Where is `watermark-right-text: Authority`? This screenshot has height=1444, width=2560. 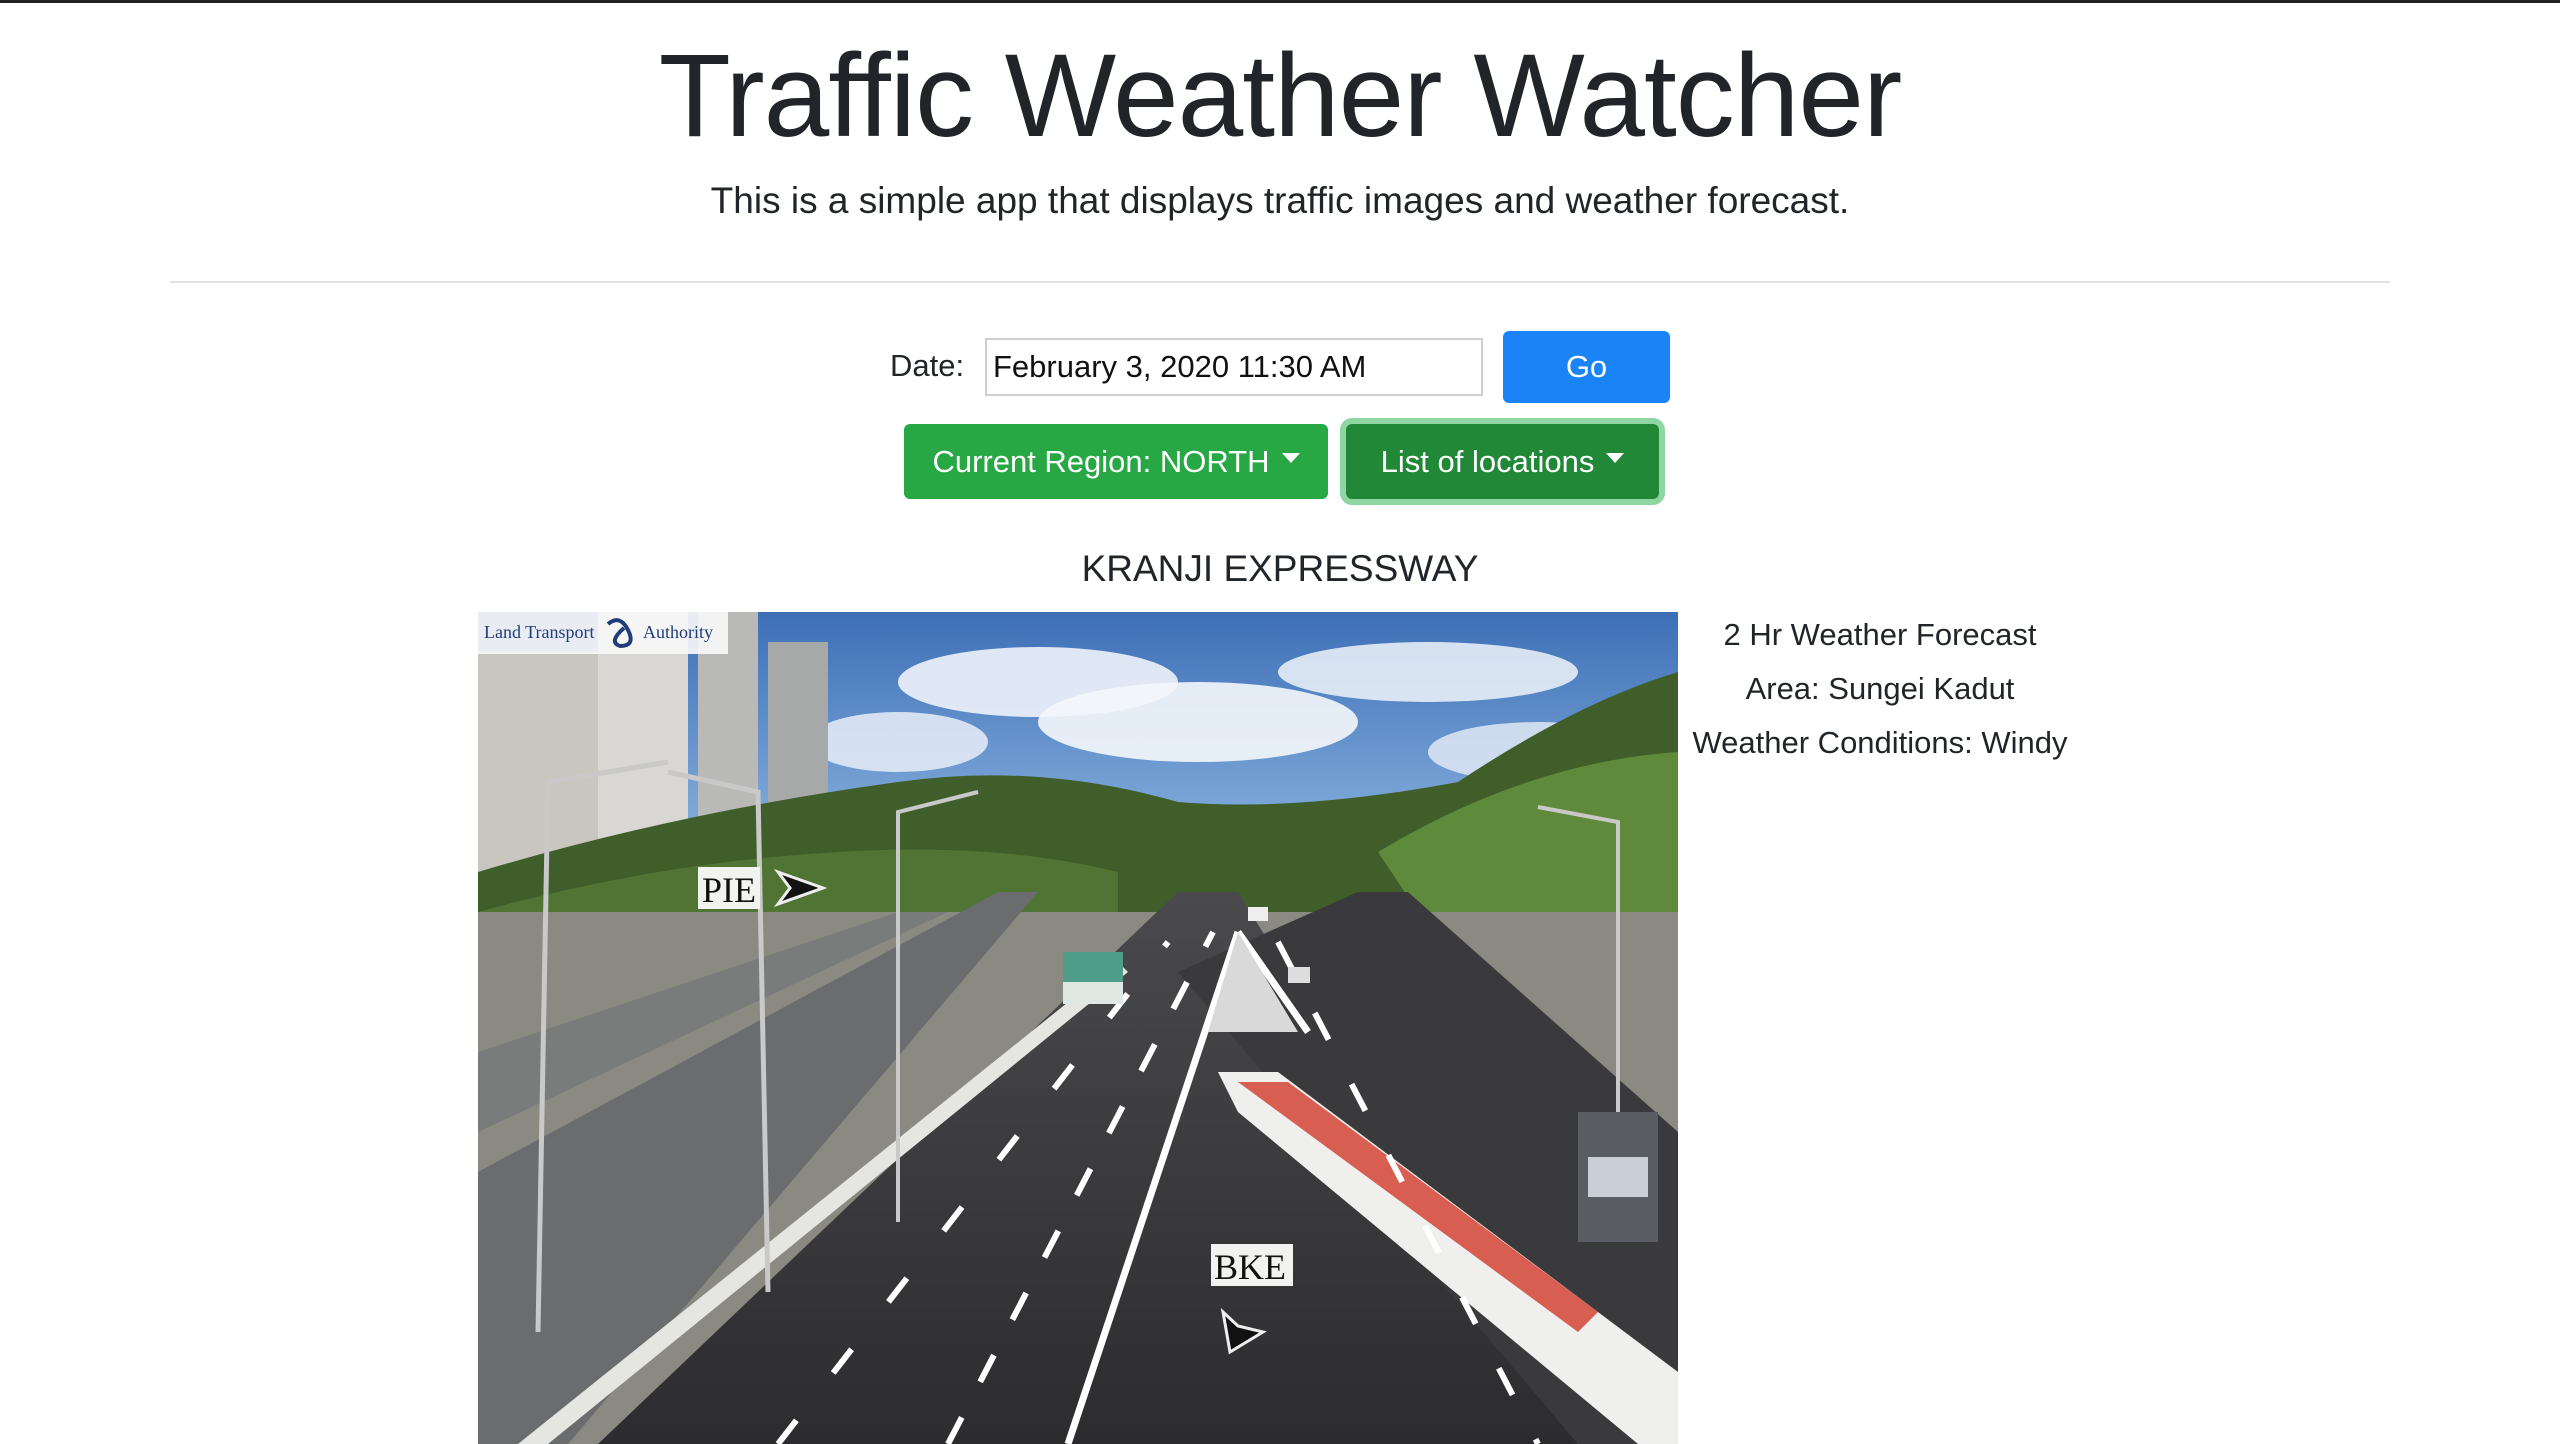
watermark-right-text: Authority is located at coordinates (678, 632).